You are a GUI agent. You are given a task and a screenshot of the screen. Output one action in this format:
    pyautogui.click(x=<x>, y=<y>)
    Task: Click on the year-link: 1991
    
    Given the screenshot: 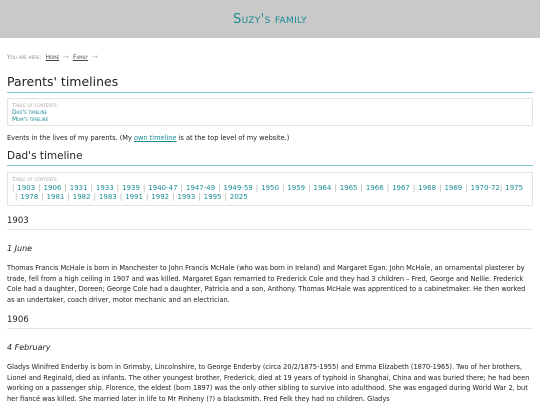 What is the action you would take?
    pyautogui.click(x=134, y=197)
    